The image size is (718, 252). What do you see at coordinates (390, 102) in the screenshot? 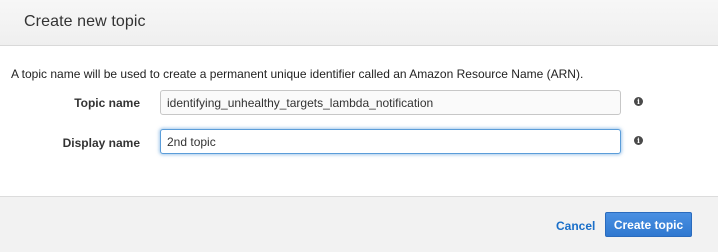
I see `topic-name-input` at bounding box center [390, 102].